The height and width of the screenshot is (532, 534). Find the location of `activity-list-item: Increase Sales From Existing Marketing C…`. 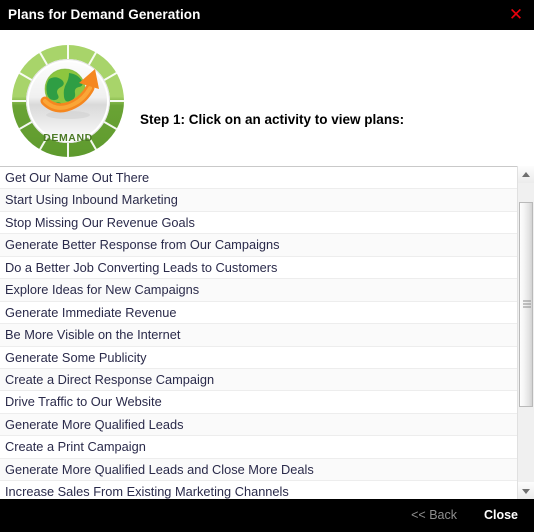

activity-list-item: Increase Sales From Existing Marketing C… is located at coordinates (258, 490).